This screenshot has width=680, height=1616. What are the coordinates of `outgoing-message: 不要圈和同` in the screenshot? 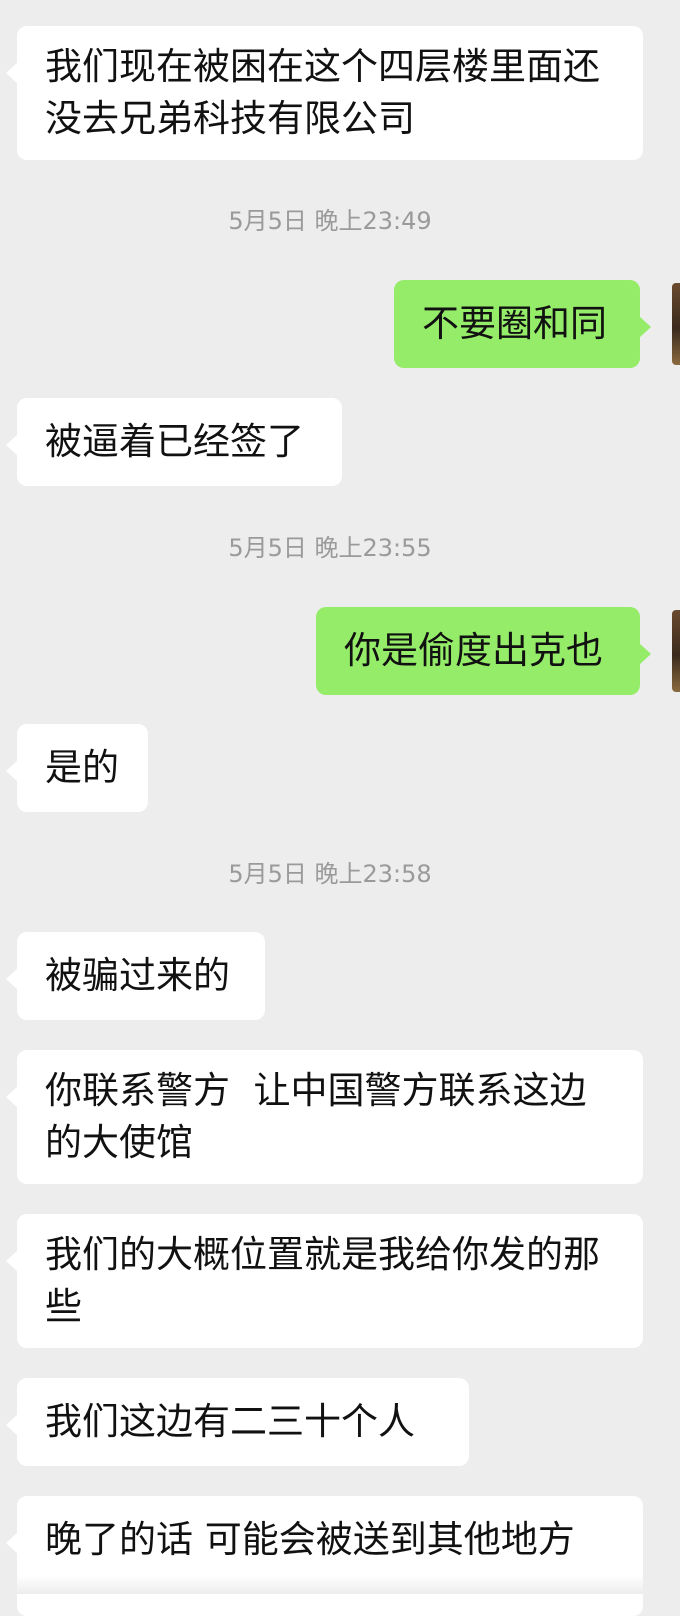 It's located at (522, 324).